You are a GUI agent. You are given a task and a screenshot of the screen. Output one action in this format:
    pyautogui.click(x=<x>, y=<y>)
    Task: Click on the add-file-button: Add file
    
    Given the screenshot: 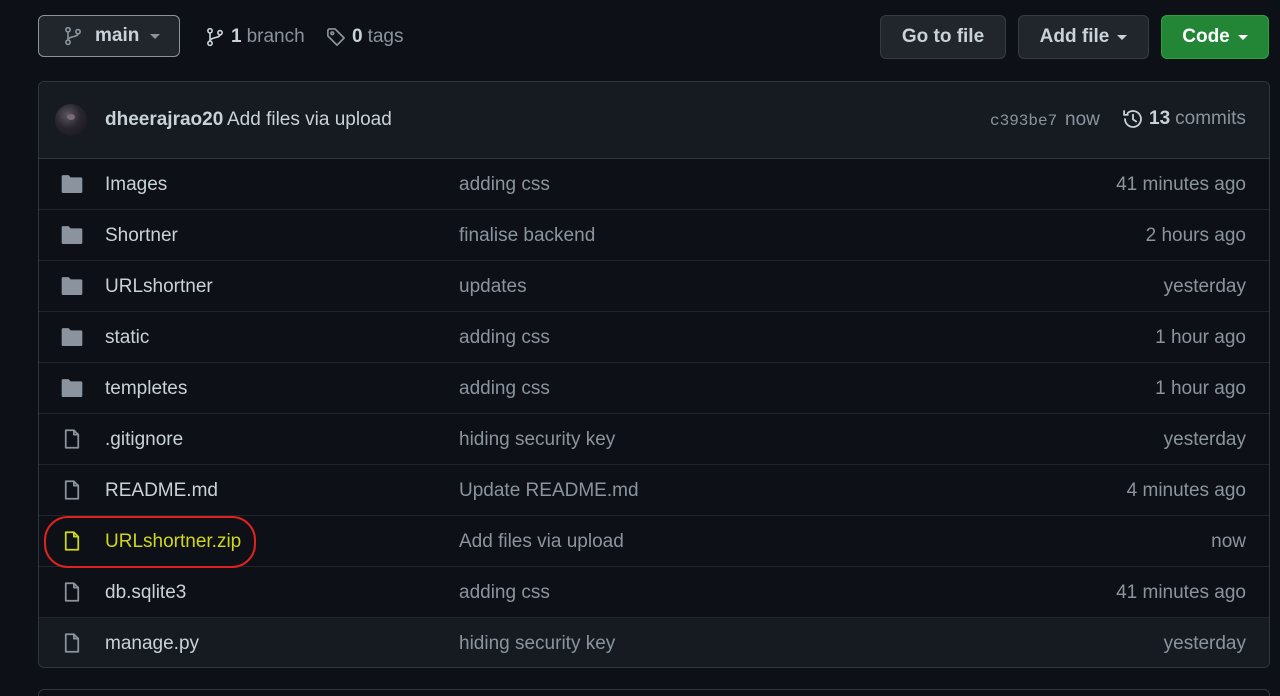 What is the action you would take?
    pyautogui.click(x=1083, y=37)
    